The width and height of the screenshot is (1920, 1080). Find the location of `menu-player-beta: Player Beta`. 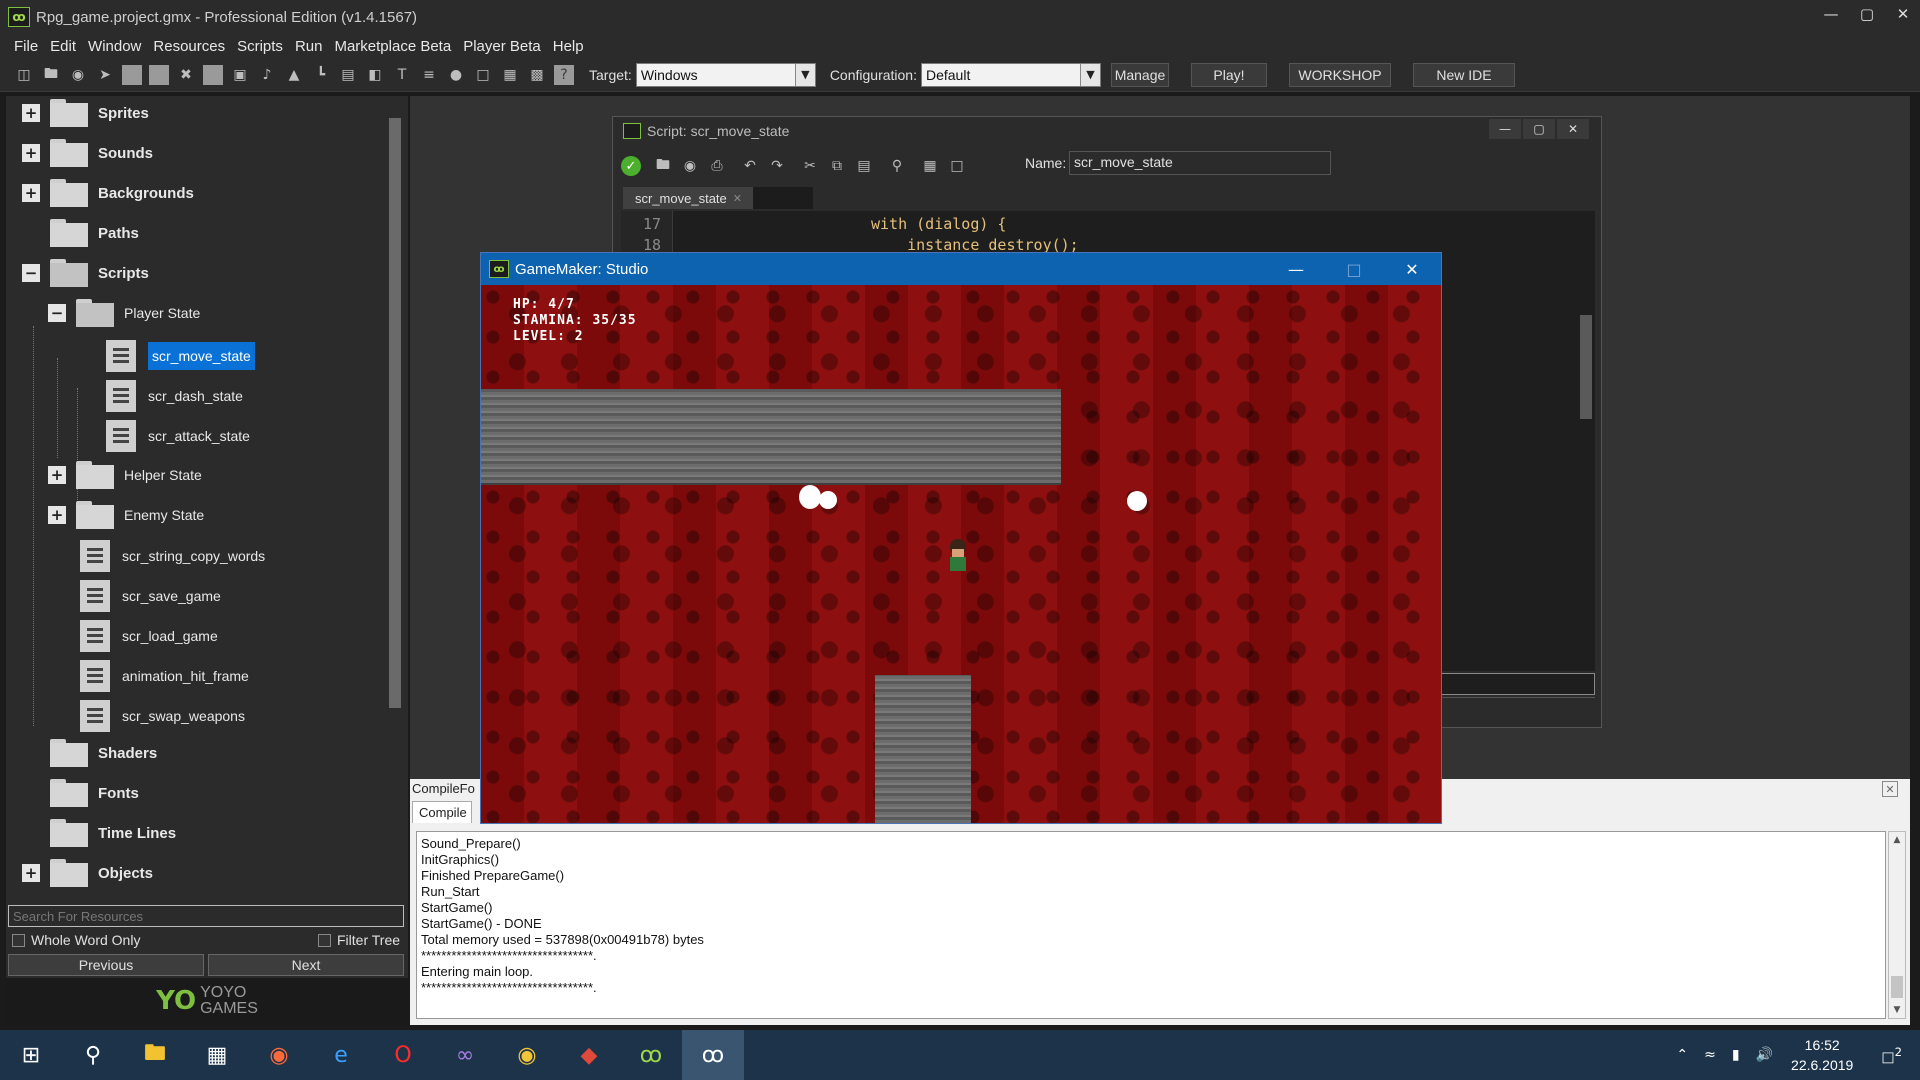

menu-player-beta: Player Beta is located at coordinates (502, 46).